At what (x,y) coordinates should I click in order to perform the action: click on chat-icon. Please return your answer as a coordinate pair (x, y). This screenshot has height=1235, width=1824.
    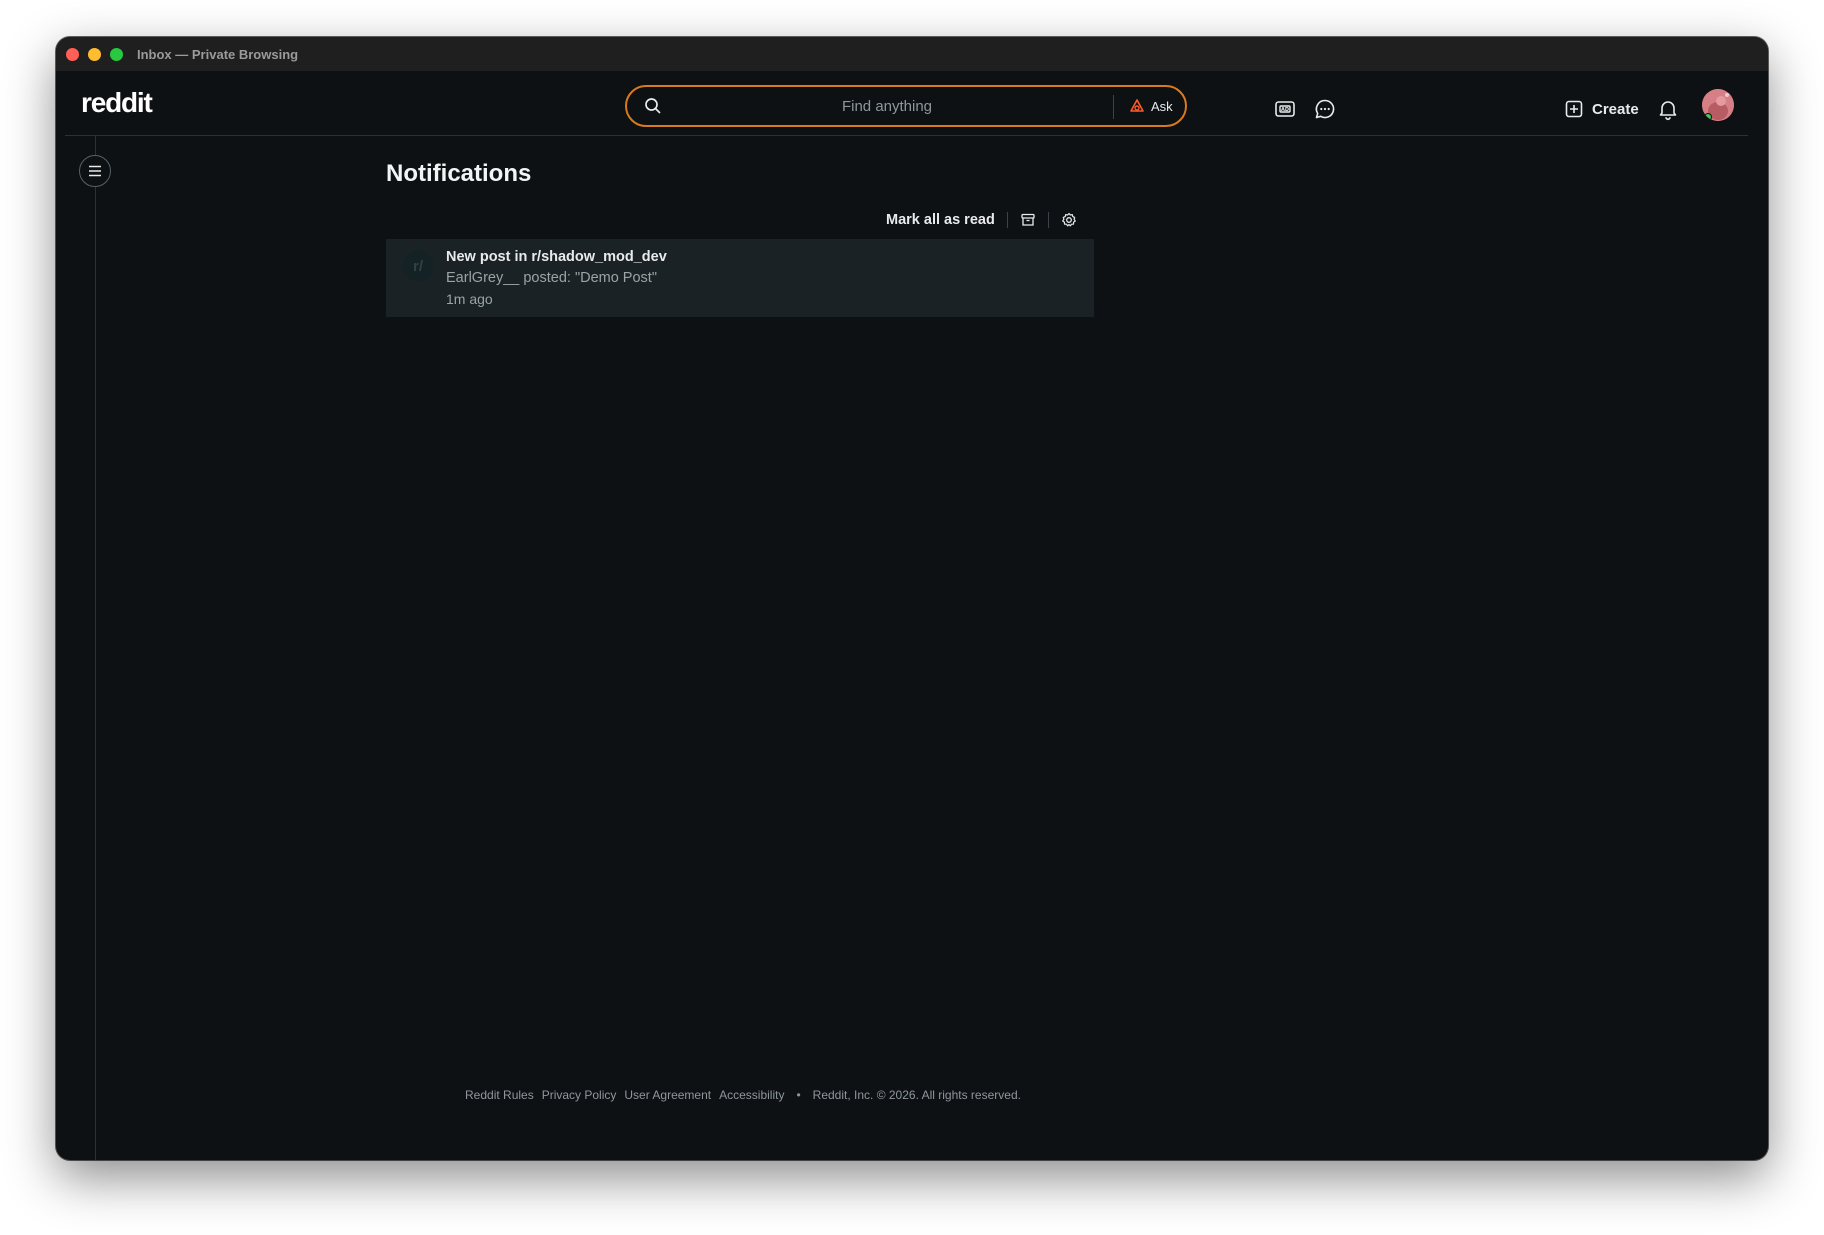
    Looking at the image, I should click on (1325, 109).